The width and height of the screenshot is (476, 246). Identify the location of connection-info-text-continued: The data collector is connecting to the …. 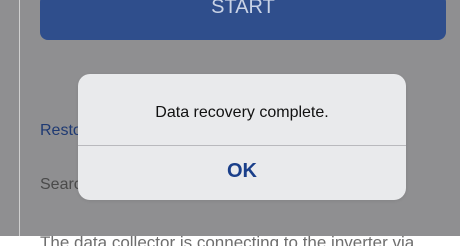
(227, 241).